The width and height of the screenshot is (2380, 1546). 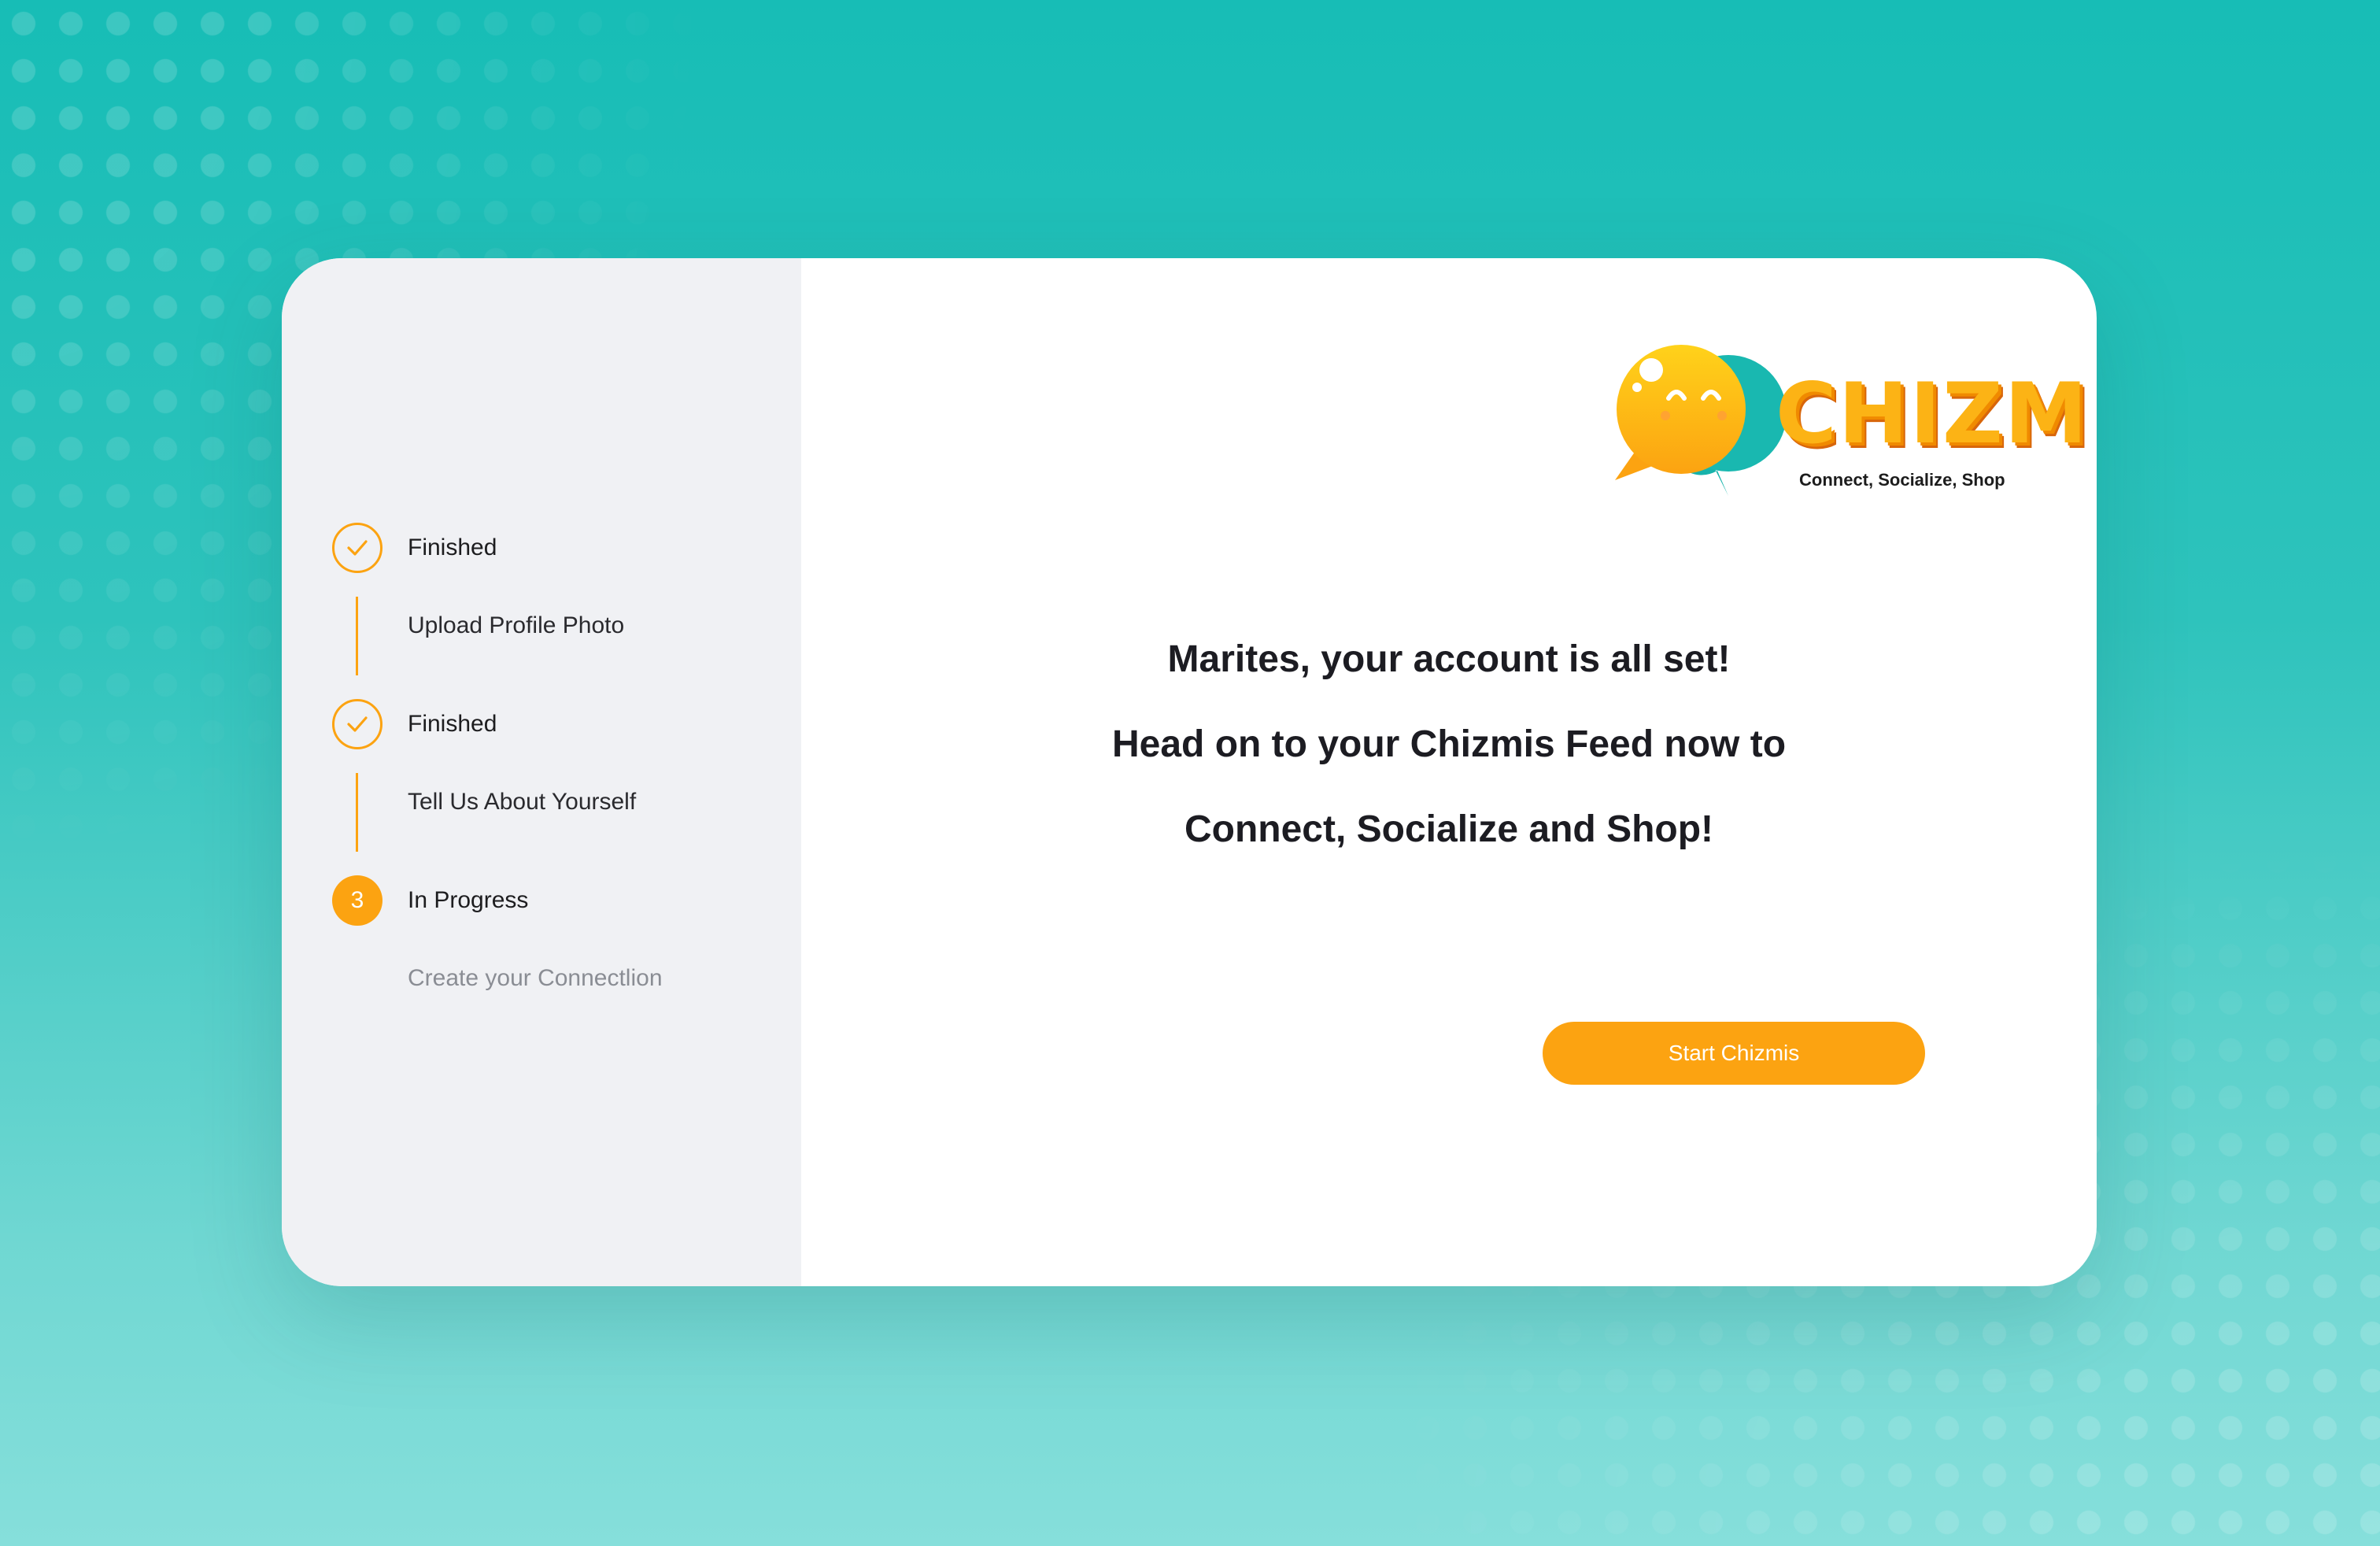 What do you see at coordinates (452, 547) in the screenshot?
I see `step-1-status-label: Finished` at bounding box center [452, 547].